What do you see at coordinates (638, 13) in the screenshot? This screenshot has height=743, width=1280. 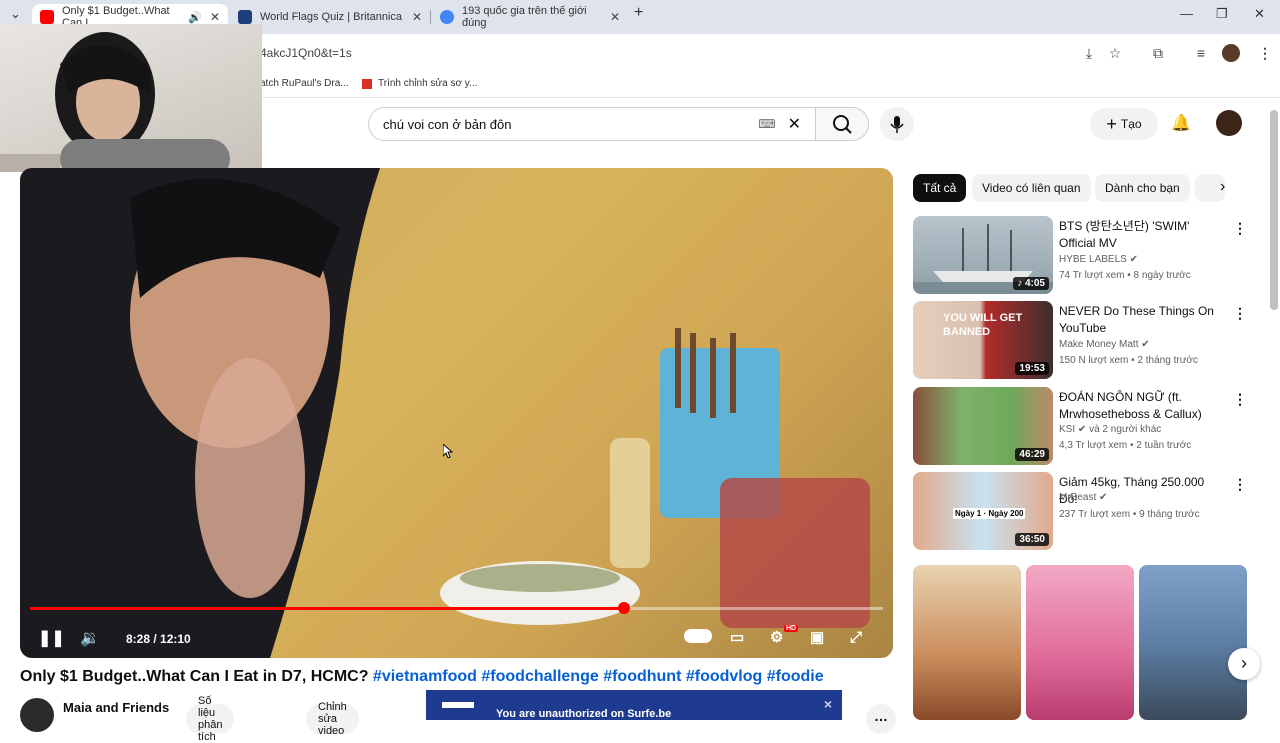 I see `new-tab-button: +` at bounding box center [638, 13].